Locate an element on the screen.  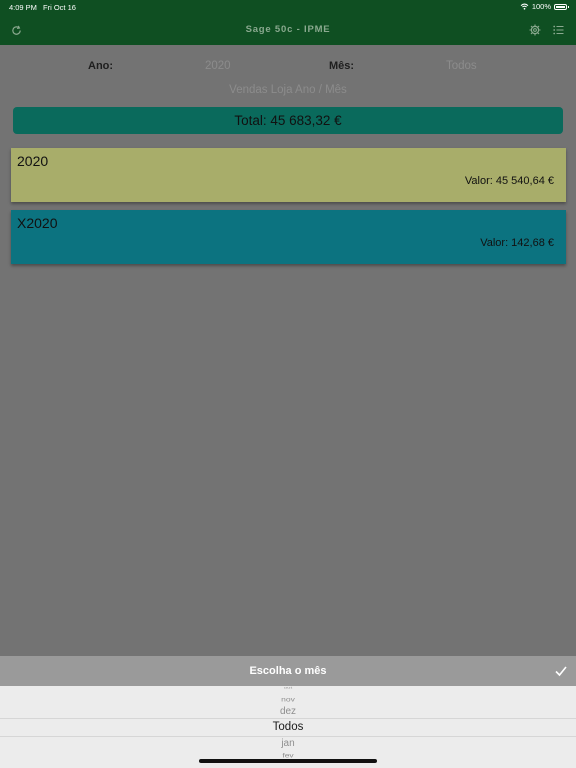
card-name: 2020 is located at coordinates (33, 161).